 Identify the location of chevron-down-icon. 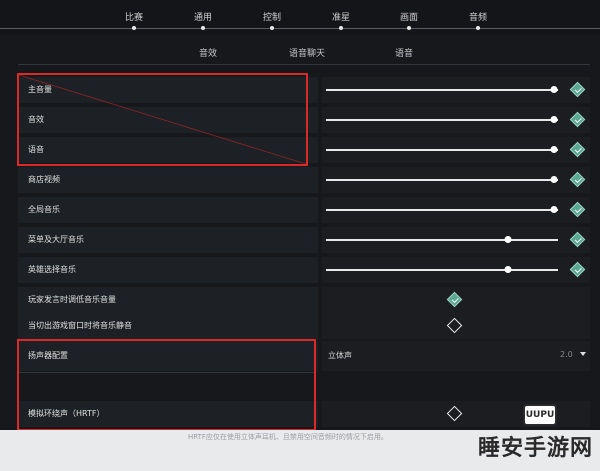
(583, 354).